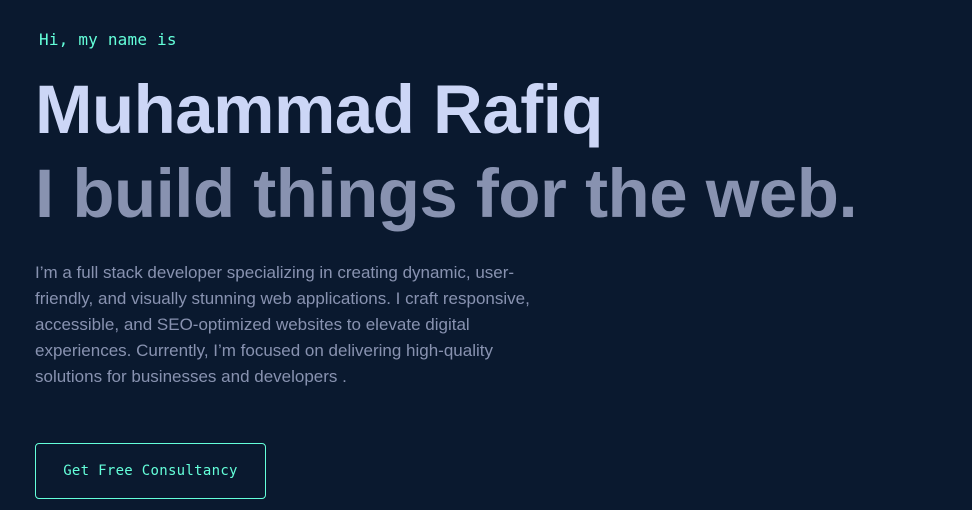  I want to click on author-name: Muhammad Rafiq, so click(319, 109).